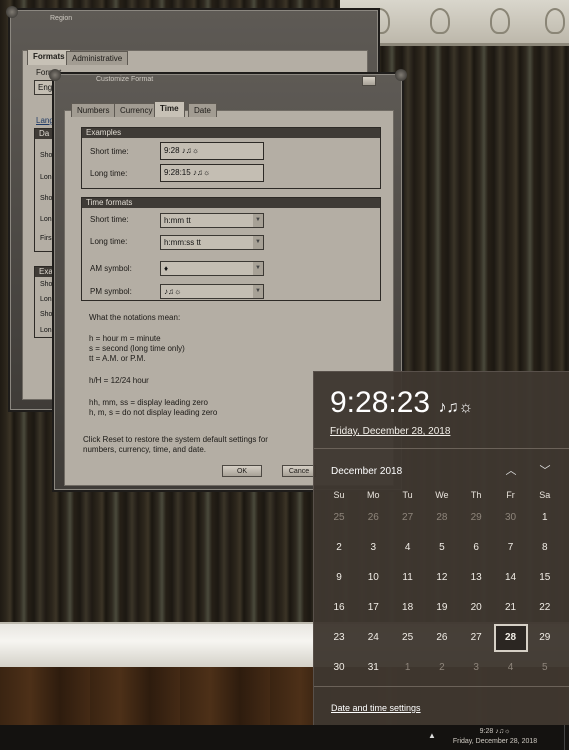 The image size is (569, 750). Describe the element at coordinates (212, 220) in the screenshot. I see `short-time-format-select: h:mm tt ▼` at that location.